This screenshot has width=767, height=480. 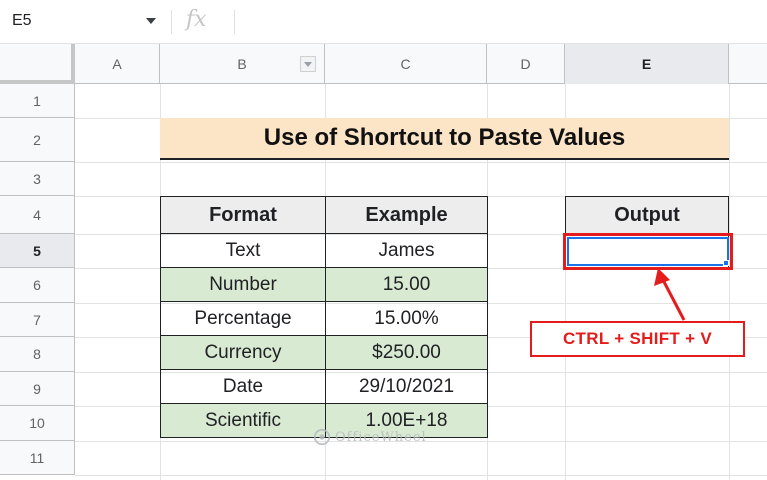 I want to click on column-header-f, so click(x=748, y=64).